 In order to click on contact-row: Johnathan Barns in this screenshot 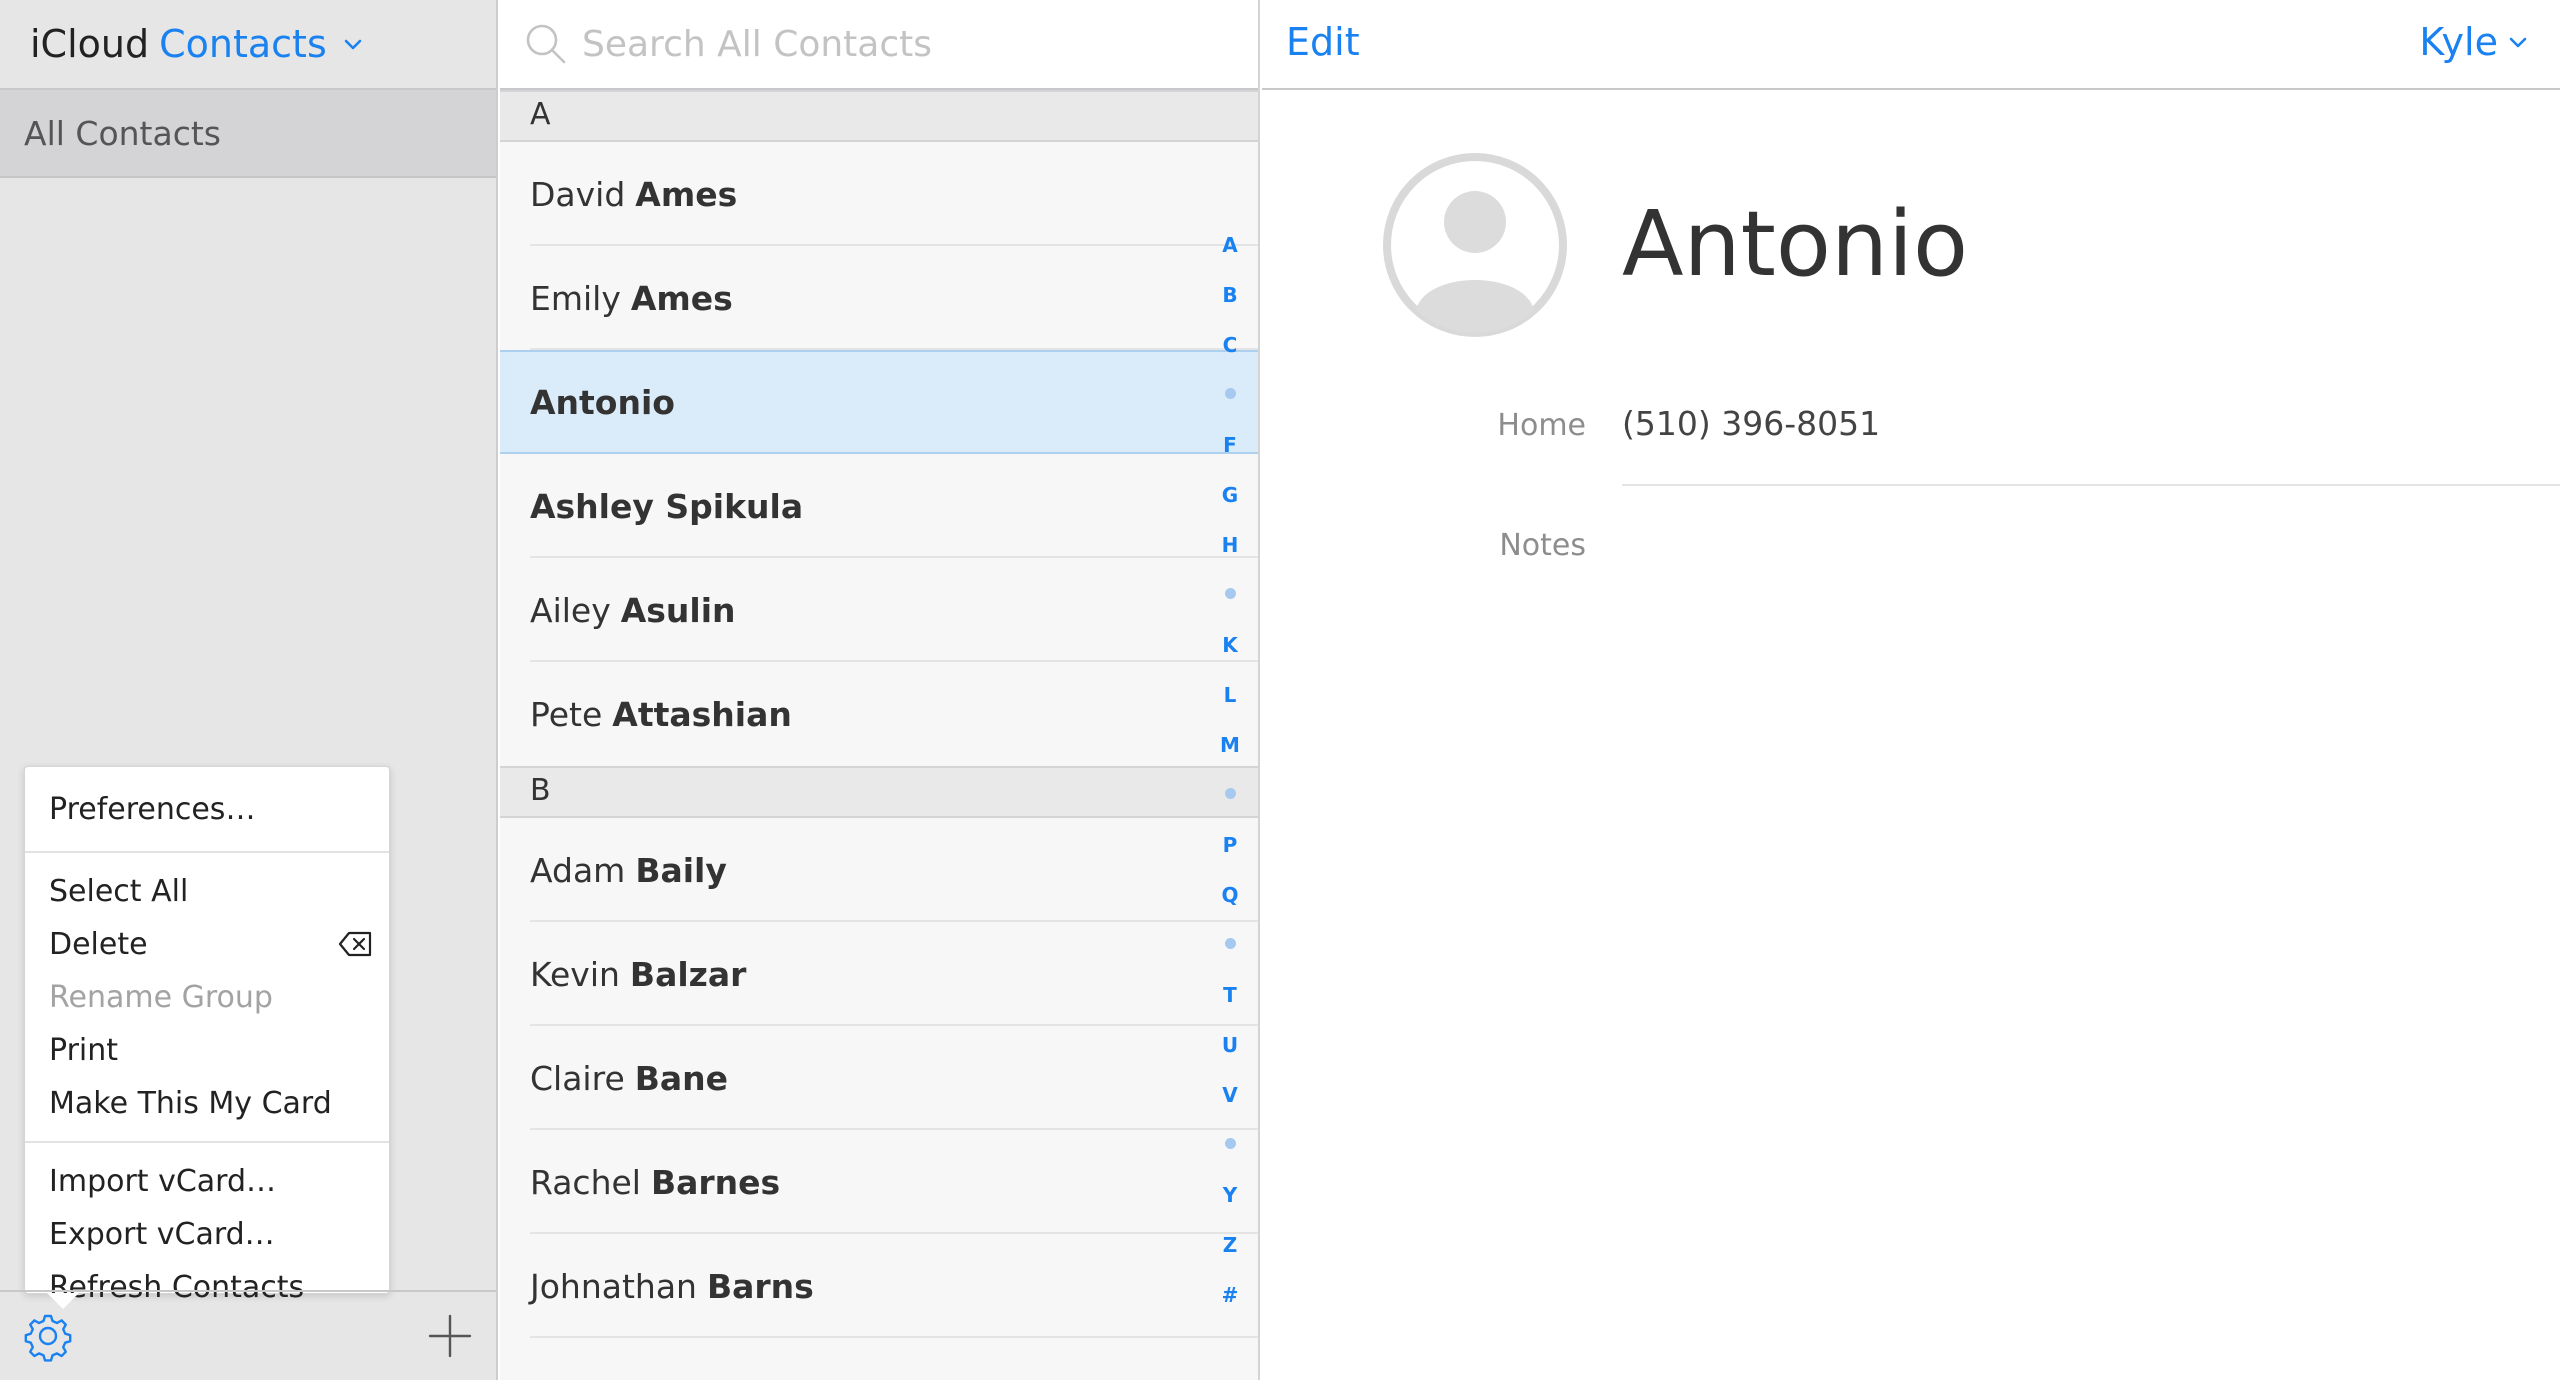, I will do `click(879, 1286)`.